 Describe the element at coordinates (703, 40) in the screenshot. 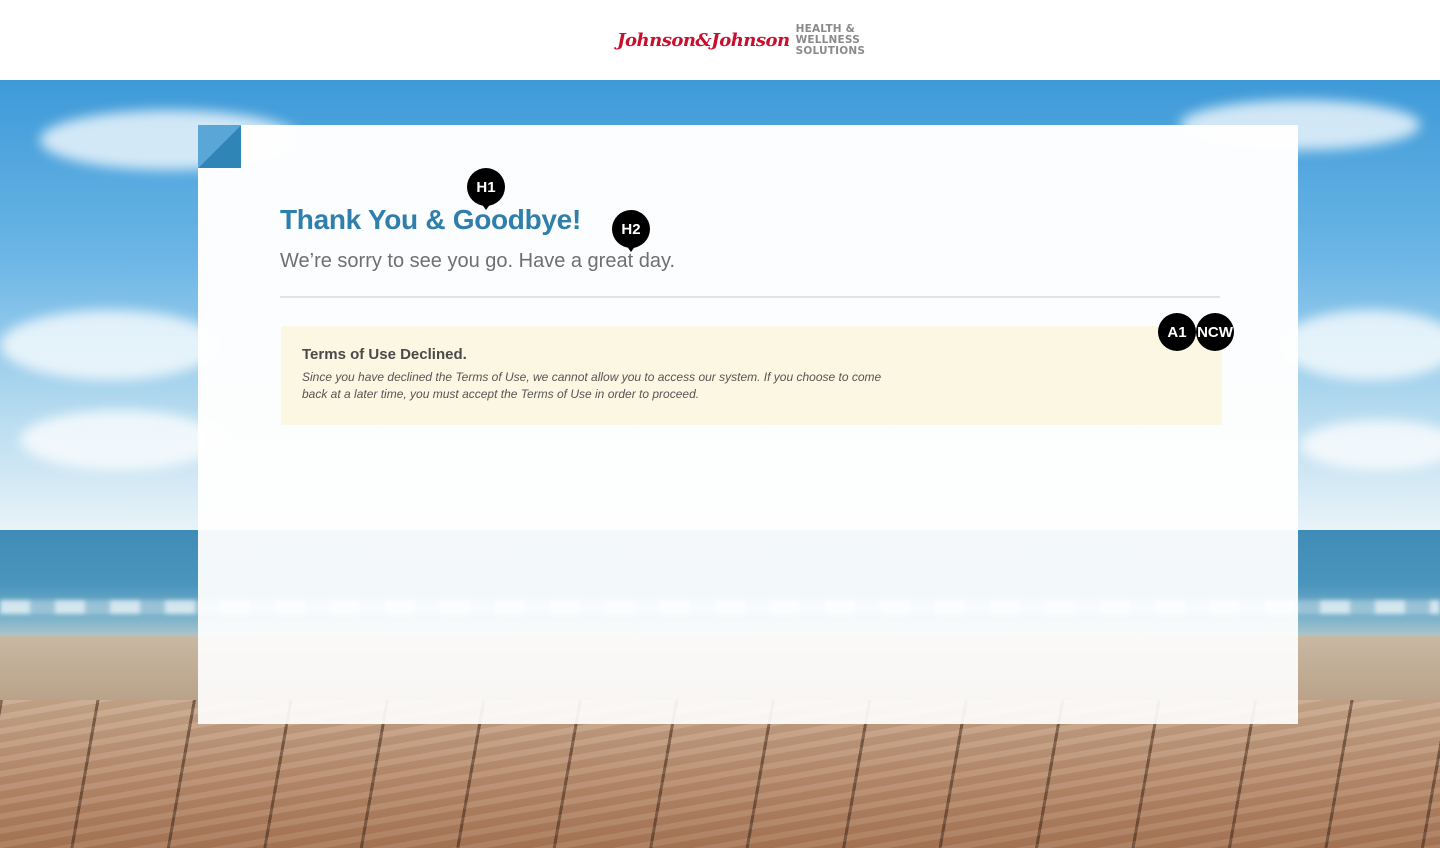

I see `logo-wordmark: Johnson&Johnson` at that location.